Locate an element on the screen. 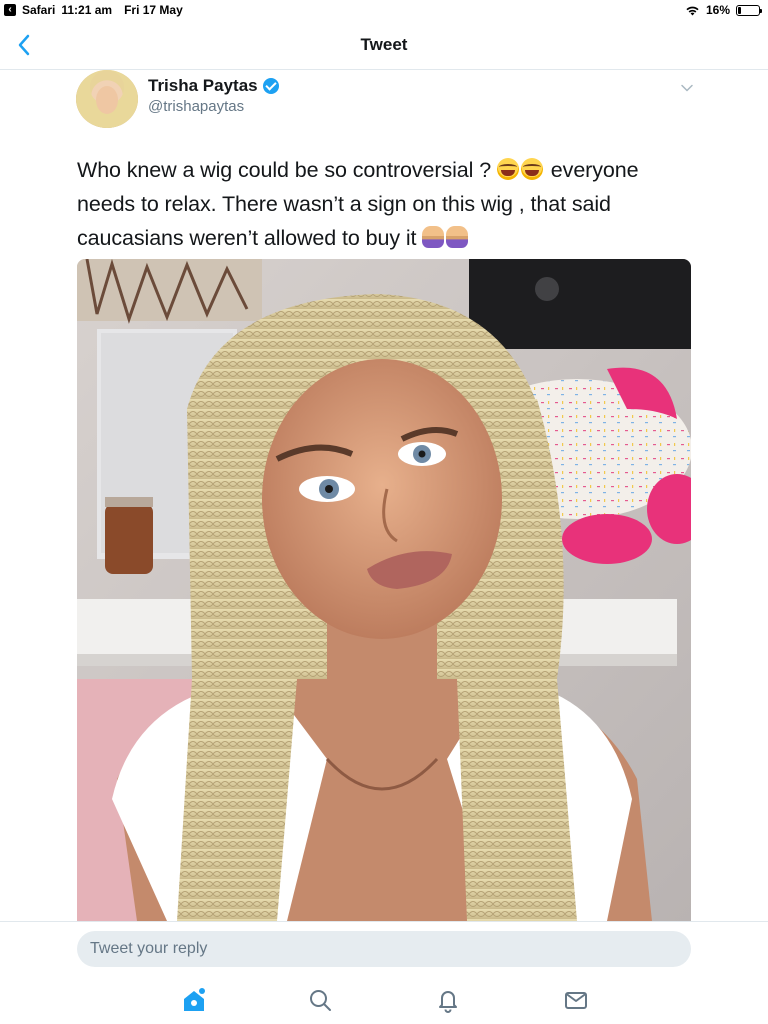 The image size is (768, 1024). status-bar-left: ‹ Safari 11:21 am Fri 17 May is located at coordinates (93, 10).